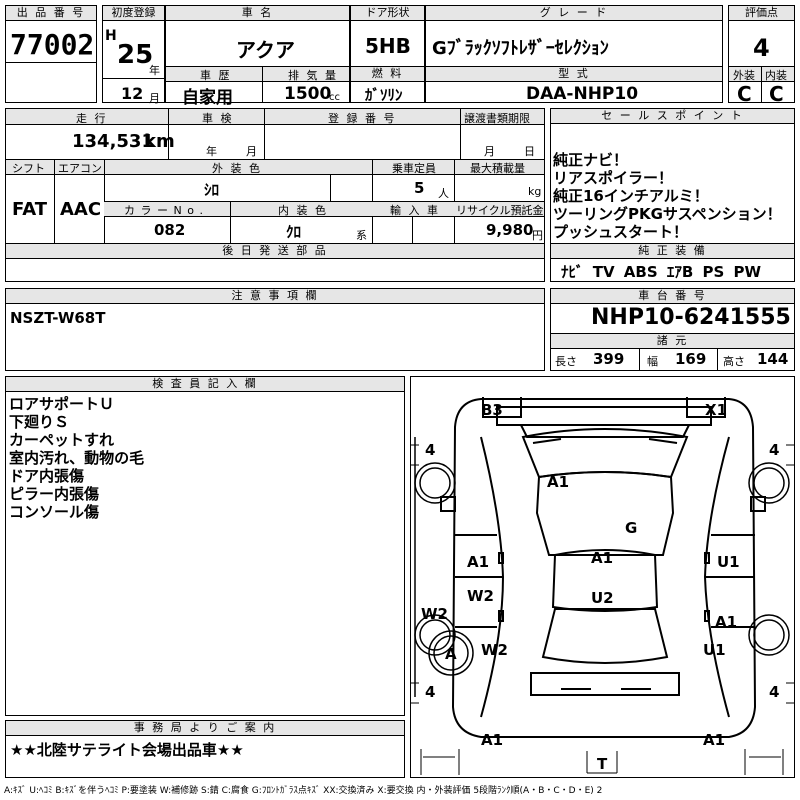  What do you see at coordinates (537, 235) in the screenshot?
I see `yen-unit: 円` at bounding box center [537, 235].